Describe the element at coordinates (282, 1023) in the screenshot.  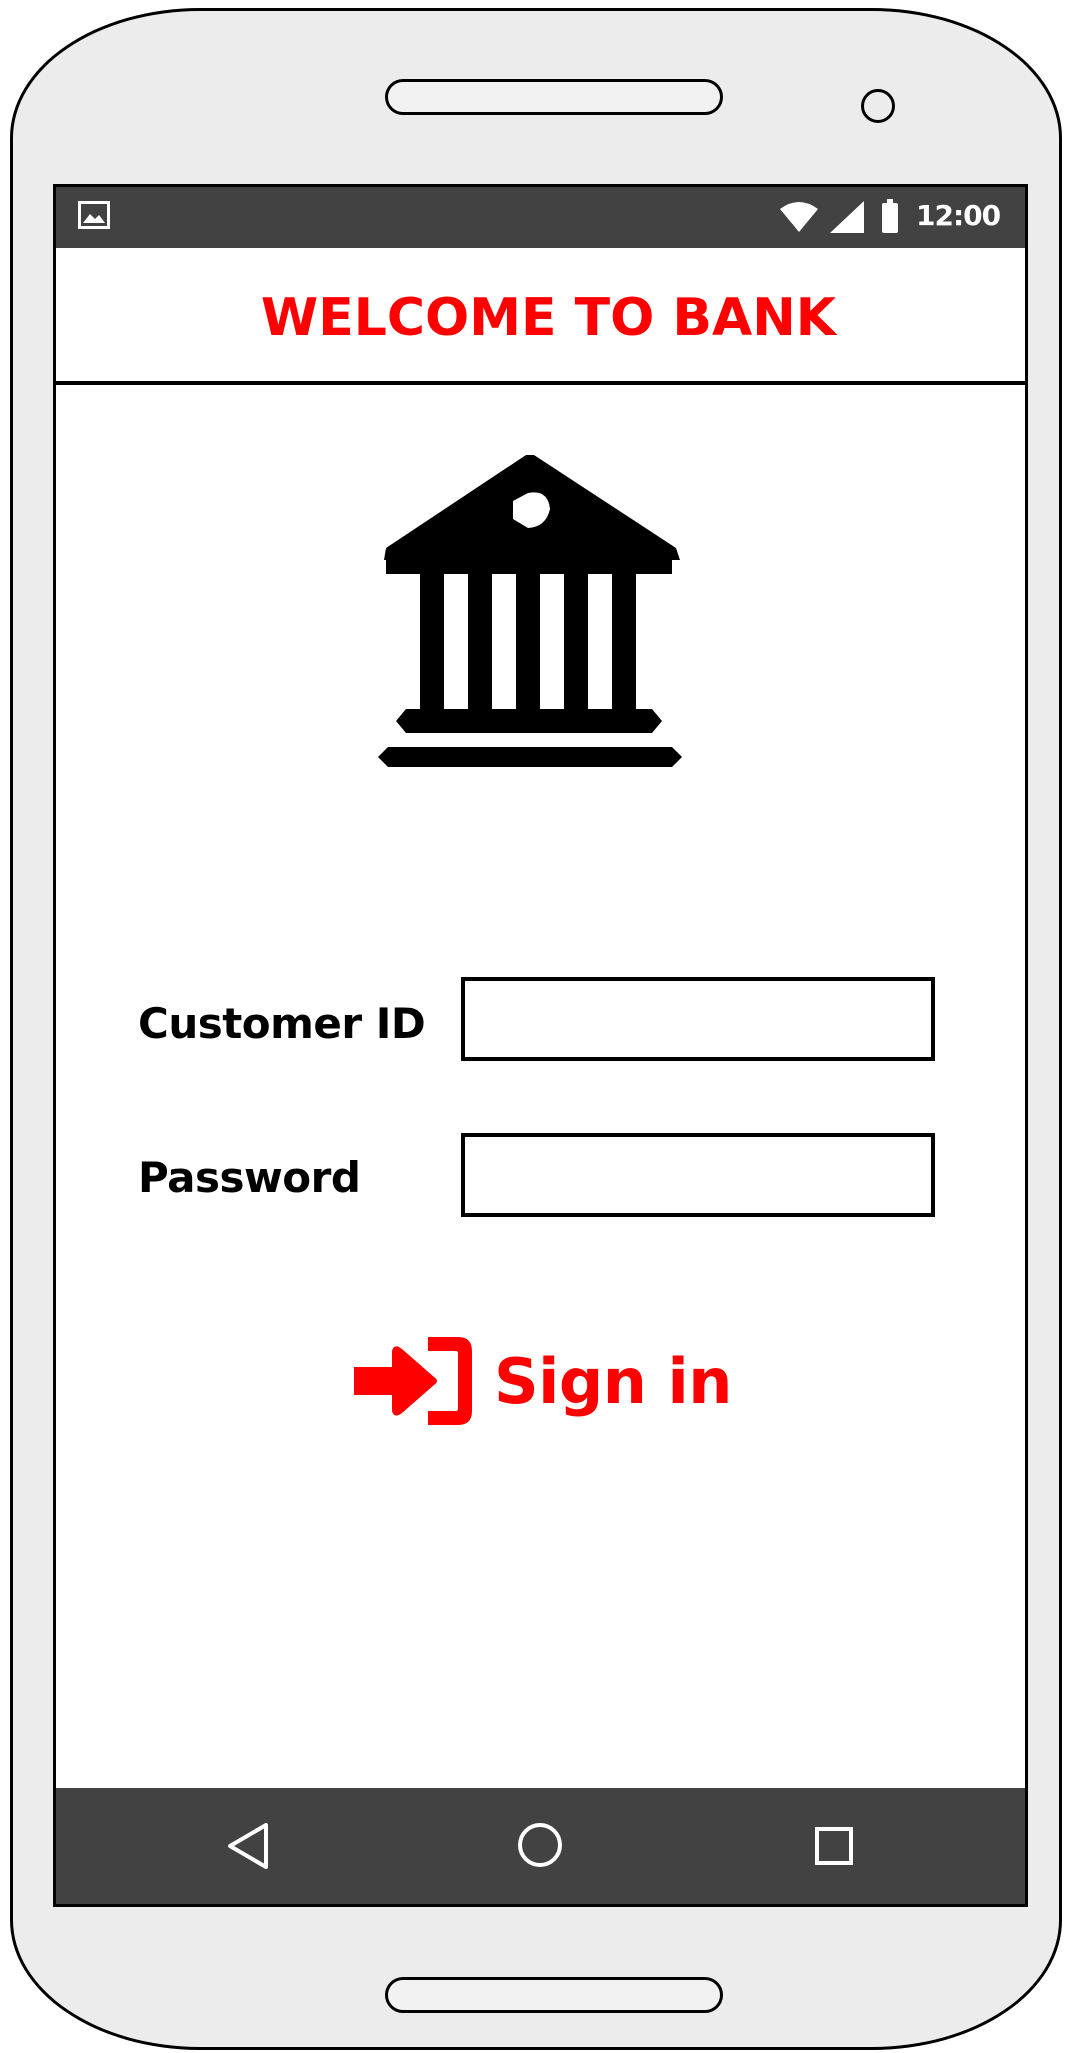
I see `customer-id-label: Customer ID` at that location.